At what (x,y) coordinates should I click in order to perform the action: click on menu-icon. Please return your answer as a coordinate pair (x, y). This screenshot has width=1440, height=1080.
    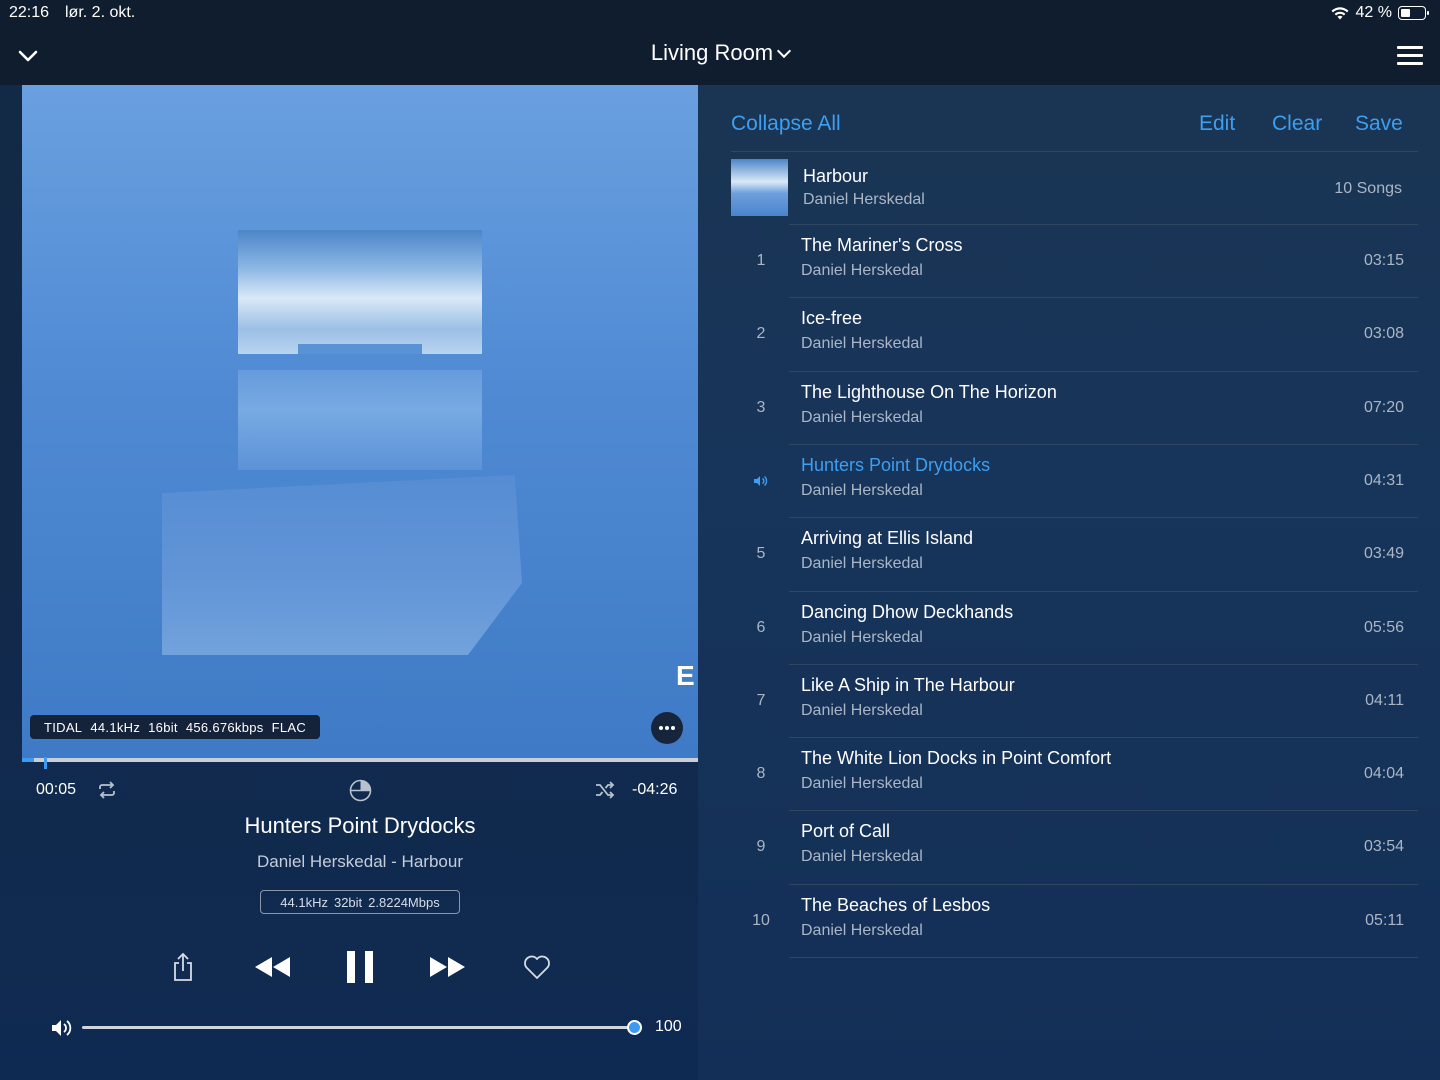
    Looking at the image, I should click on (1410, 56).